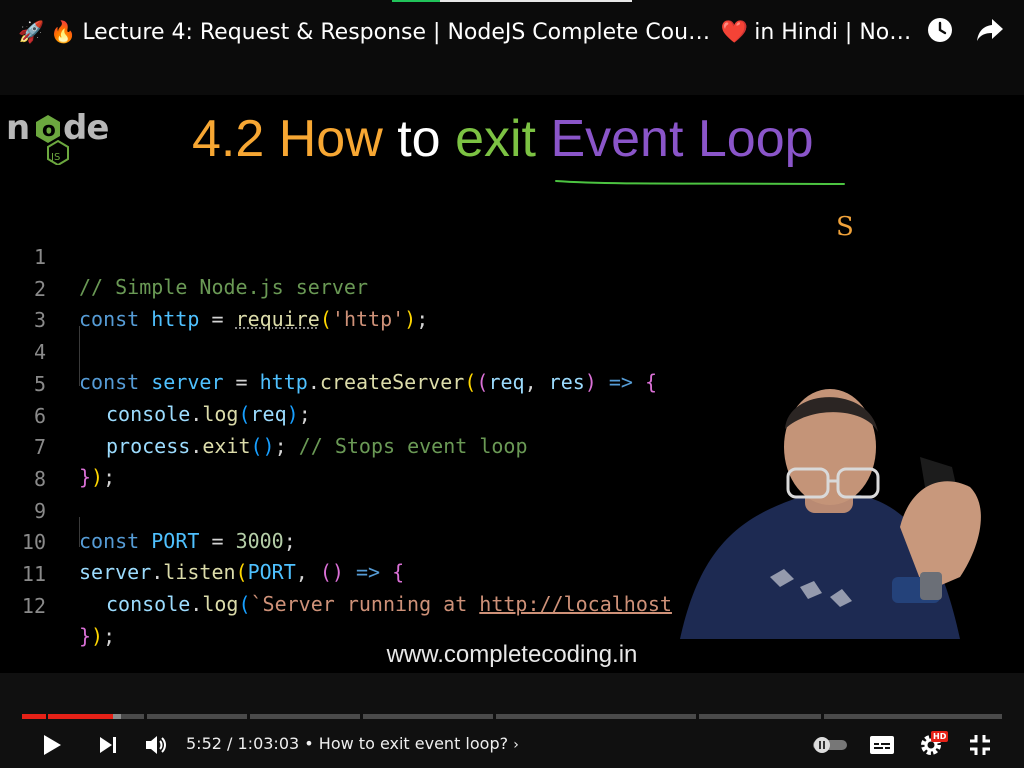 This screenshot has height=768, width=1024. What do you see at coordinates (330, 139) in the screenshot?
I see `slide-title-how: How` at bounding box center [330, 139].